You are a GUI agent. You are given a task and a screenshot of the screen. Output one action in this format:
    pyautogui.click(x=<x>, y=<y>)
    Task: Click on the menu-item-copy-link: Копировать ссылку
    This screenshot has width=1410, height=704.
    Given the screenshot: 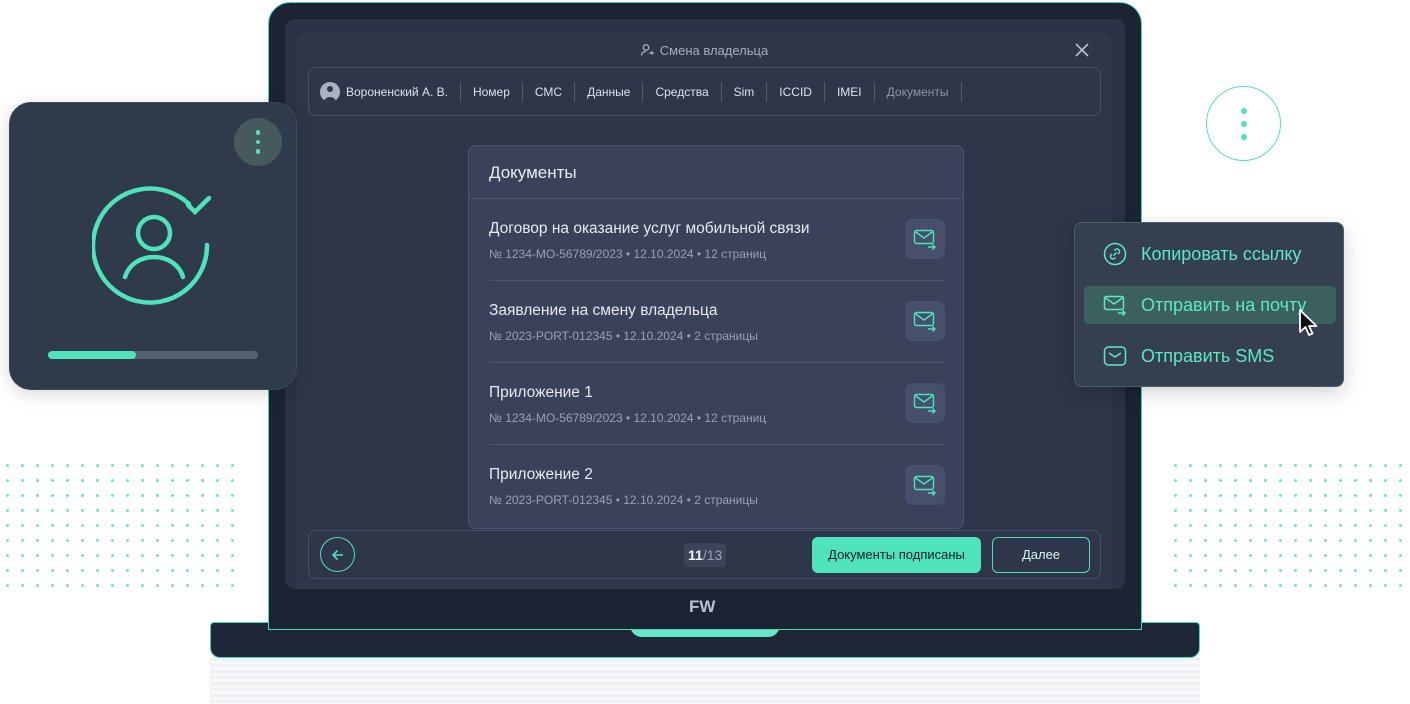 What is the action you would take?
    pyautogui.click(x=1210, y=254)
    